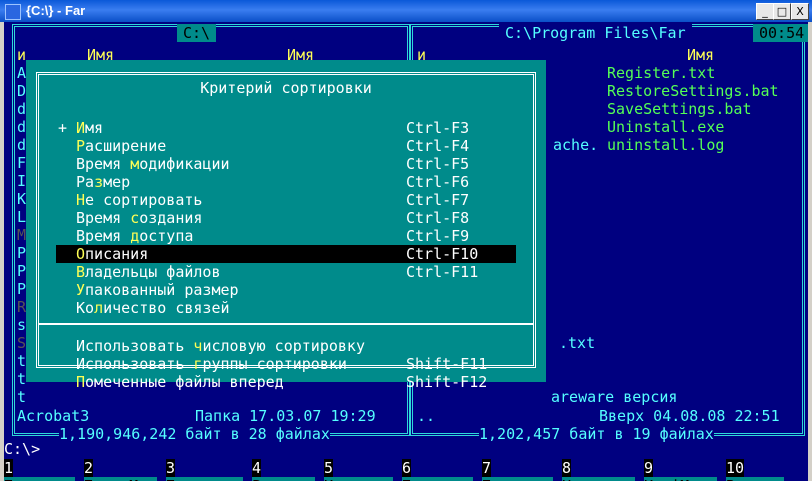  I want to click on left-file-row: K, so click(21, 199).